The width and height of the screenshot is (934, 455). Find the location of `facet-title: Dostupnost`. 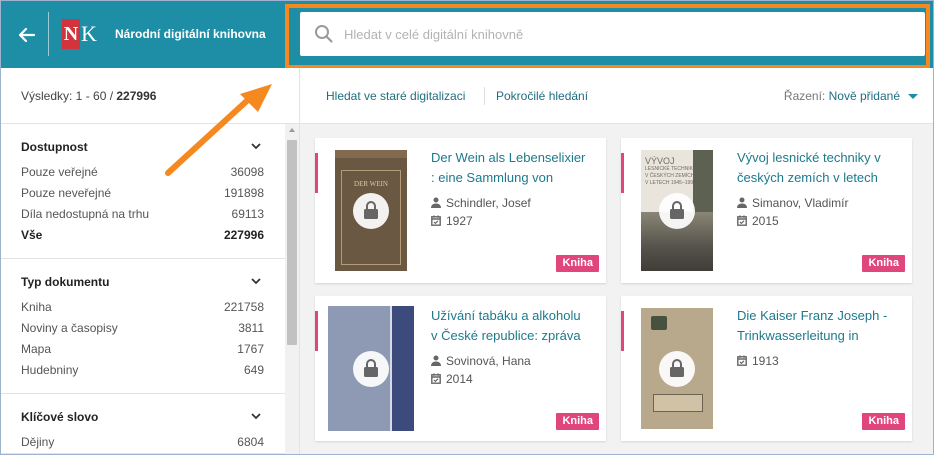

facet-title: Dostupnost is located at coordinates (142, 148).